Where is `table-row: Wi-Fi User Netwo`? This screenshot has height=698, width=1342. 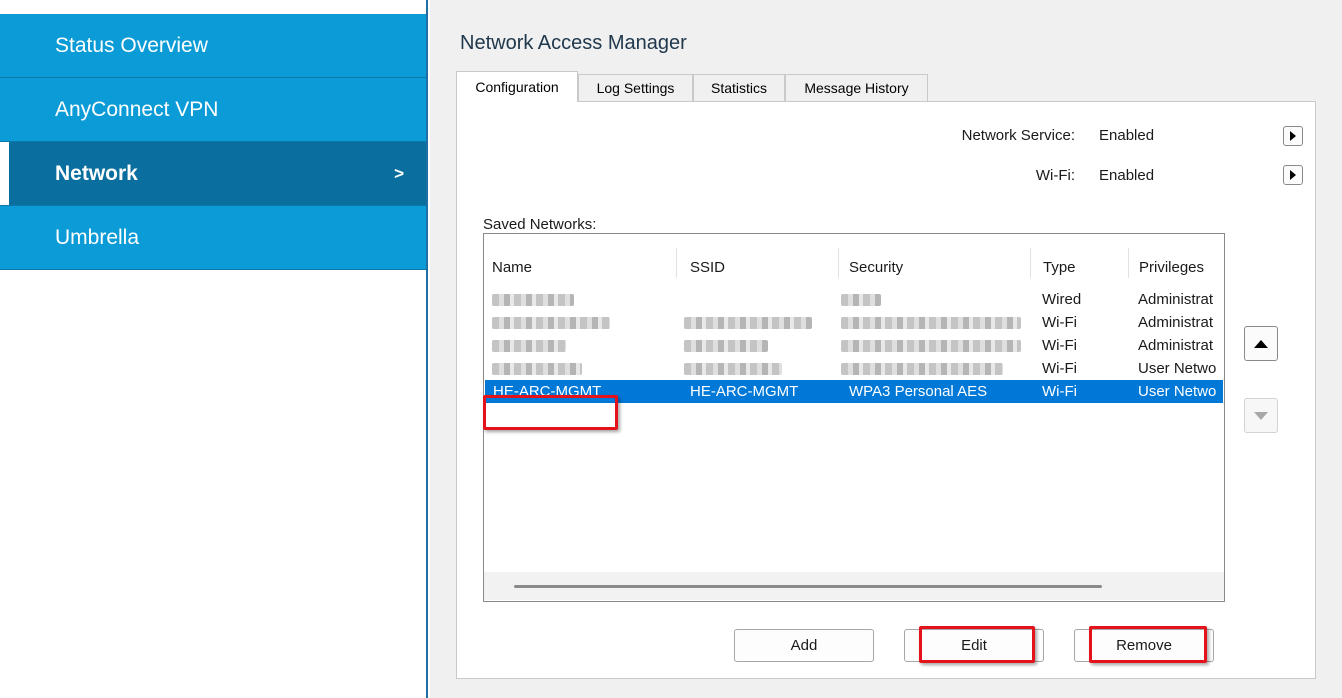
table-row: Wi-Fi User Netwo is located at coordinates (854, 368).